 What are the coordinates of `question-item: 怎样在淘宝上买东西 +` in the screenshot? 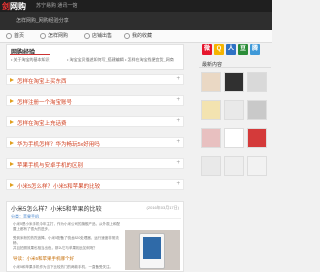 It's located at (95, 79).